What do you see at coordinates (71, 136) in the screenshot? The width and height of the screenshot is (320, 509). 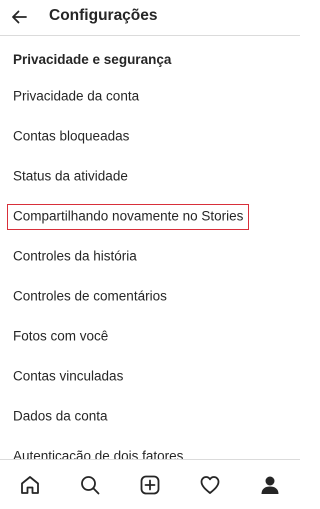 I see `menu-item-label: Contas bloqueadas` at bounding box center [71, 136].